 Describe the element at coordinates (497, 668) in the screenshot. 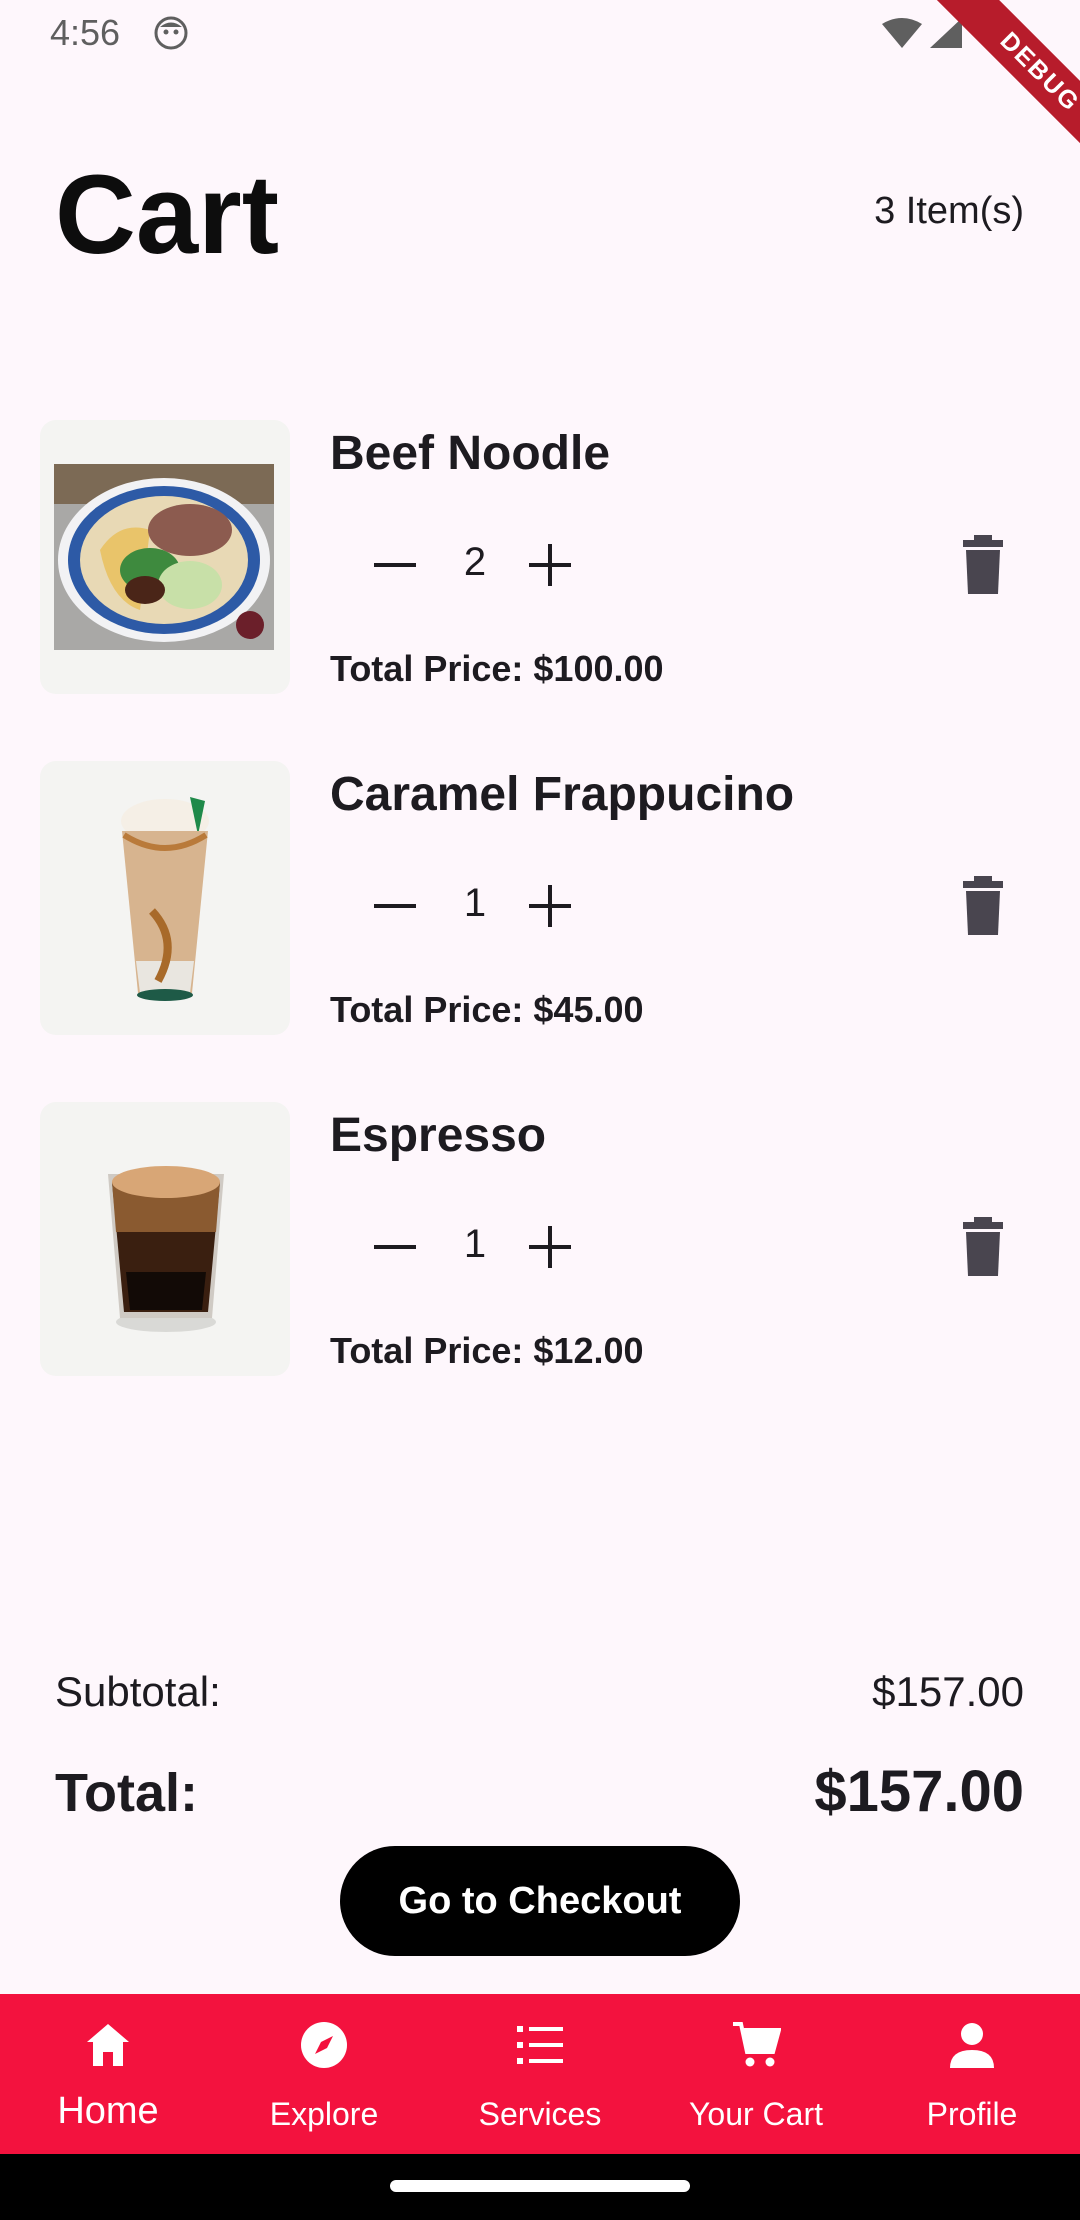

I see `item-total-price: Total Price: $100.00` at that location.